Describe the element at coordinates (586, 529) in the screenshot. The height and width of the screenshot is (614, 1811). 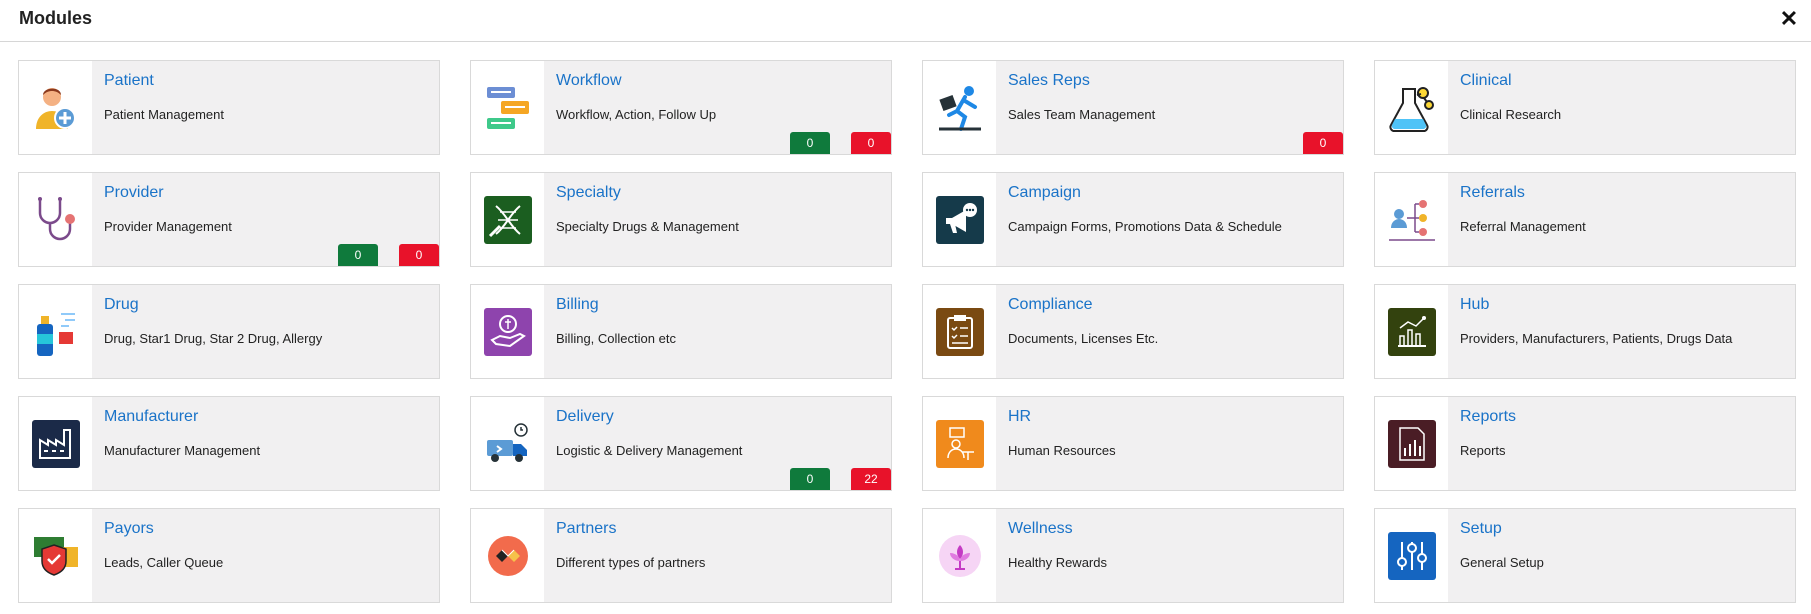
I see `module-title: Partners` at that location.